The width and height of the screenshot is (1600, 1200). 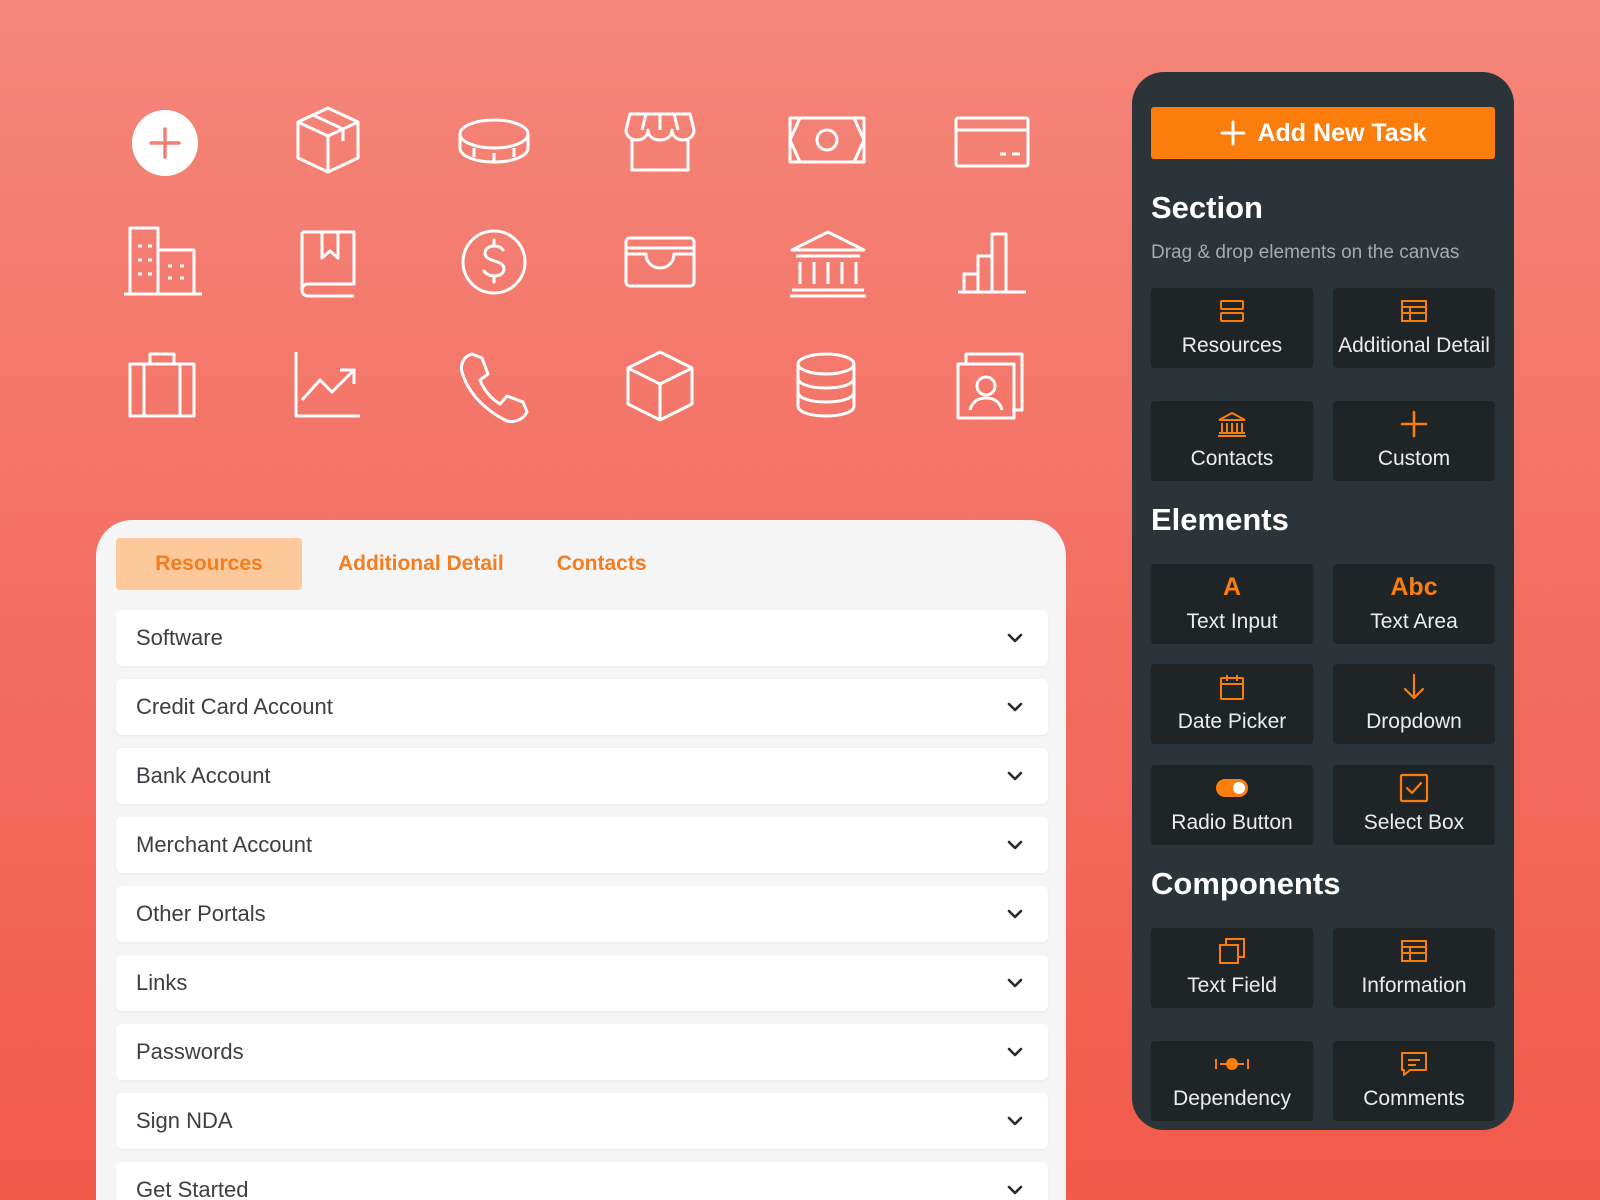 What do you see at coordinates (1414, 441) in the screenshot?
I see `tile-custom: Custom` at bounding box center [1414, 441].